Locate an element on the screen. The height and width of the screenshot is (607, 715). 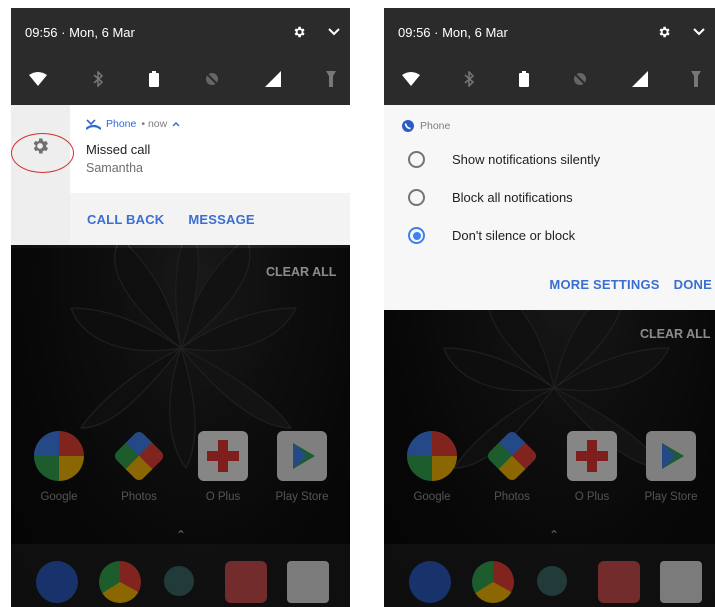
done-button: DONE is located at coordinates (693, 284).